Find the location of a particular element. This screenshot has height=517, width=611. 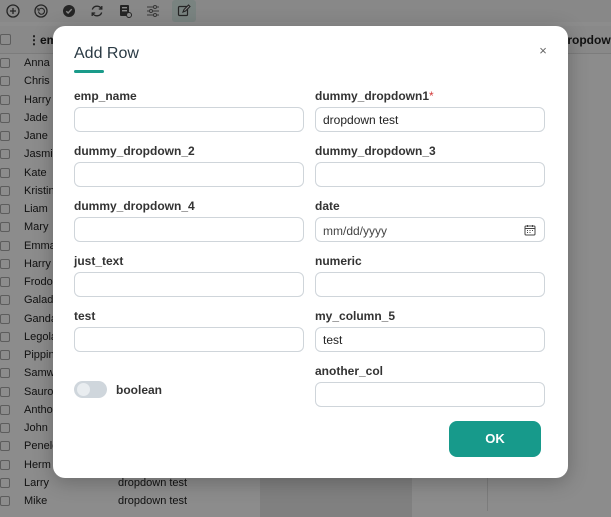

just-text-label: just_text is located at coordinates (99, 261).